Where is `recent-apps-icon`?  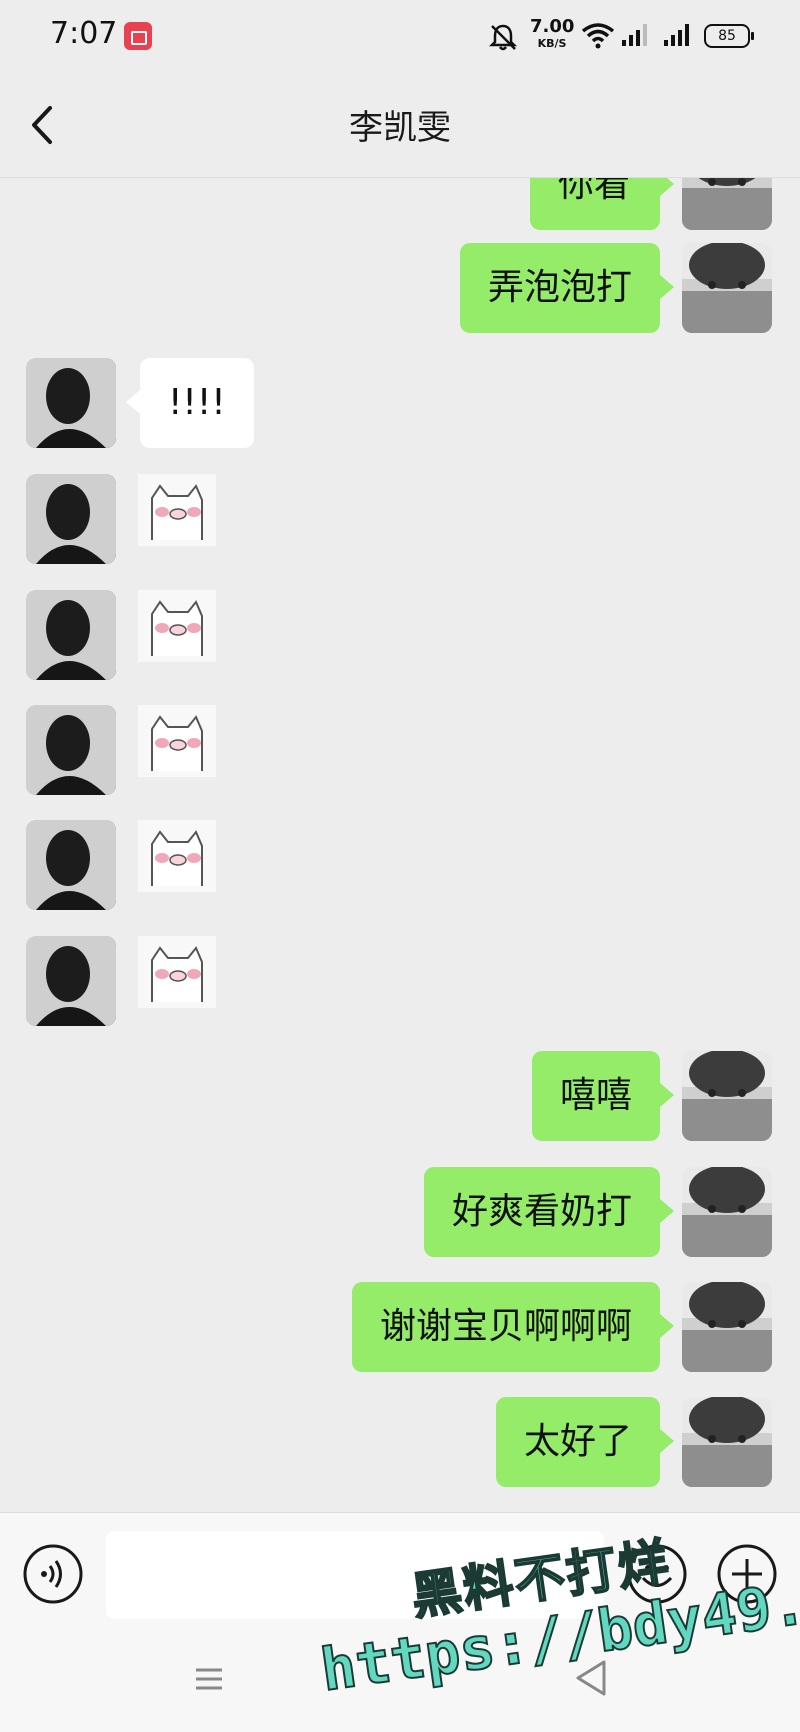 recent-apps-icon is located at coordinates (209, 1679).